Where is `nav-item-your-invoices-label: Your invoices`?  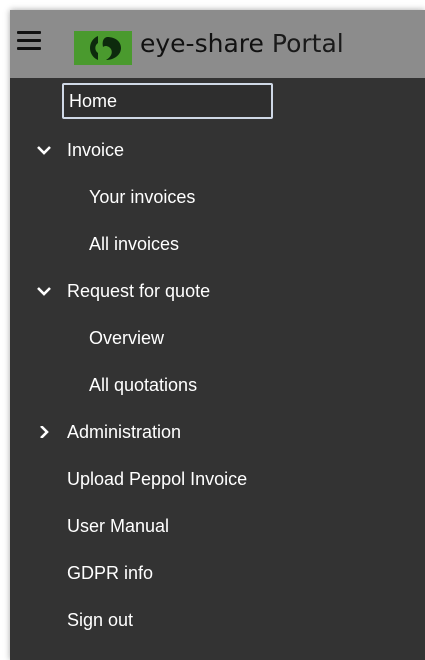
nav-item-your-invoices-label: Your invoices is located at coordinates (142, 197).